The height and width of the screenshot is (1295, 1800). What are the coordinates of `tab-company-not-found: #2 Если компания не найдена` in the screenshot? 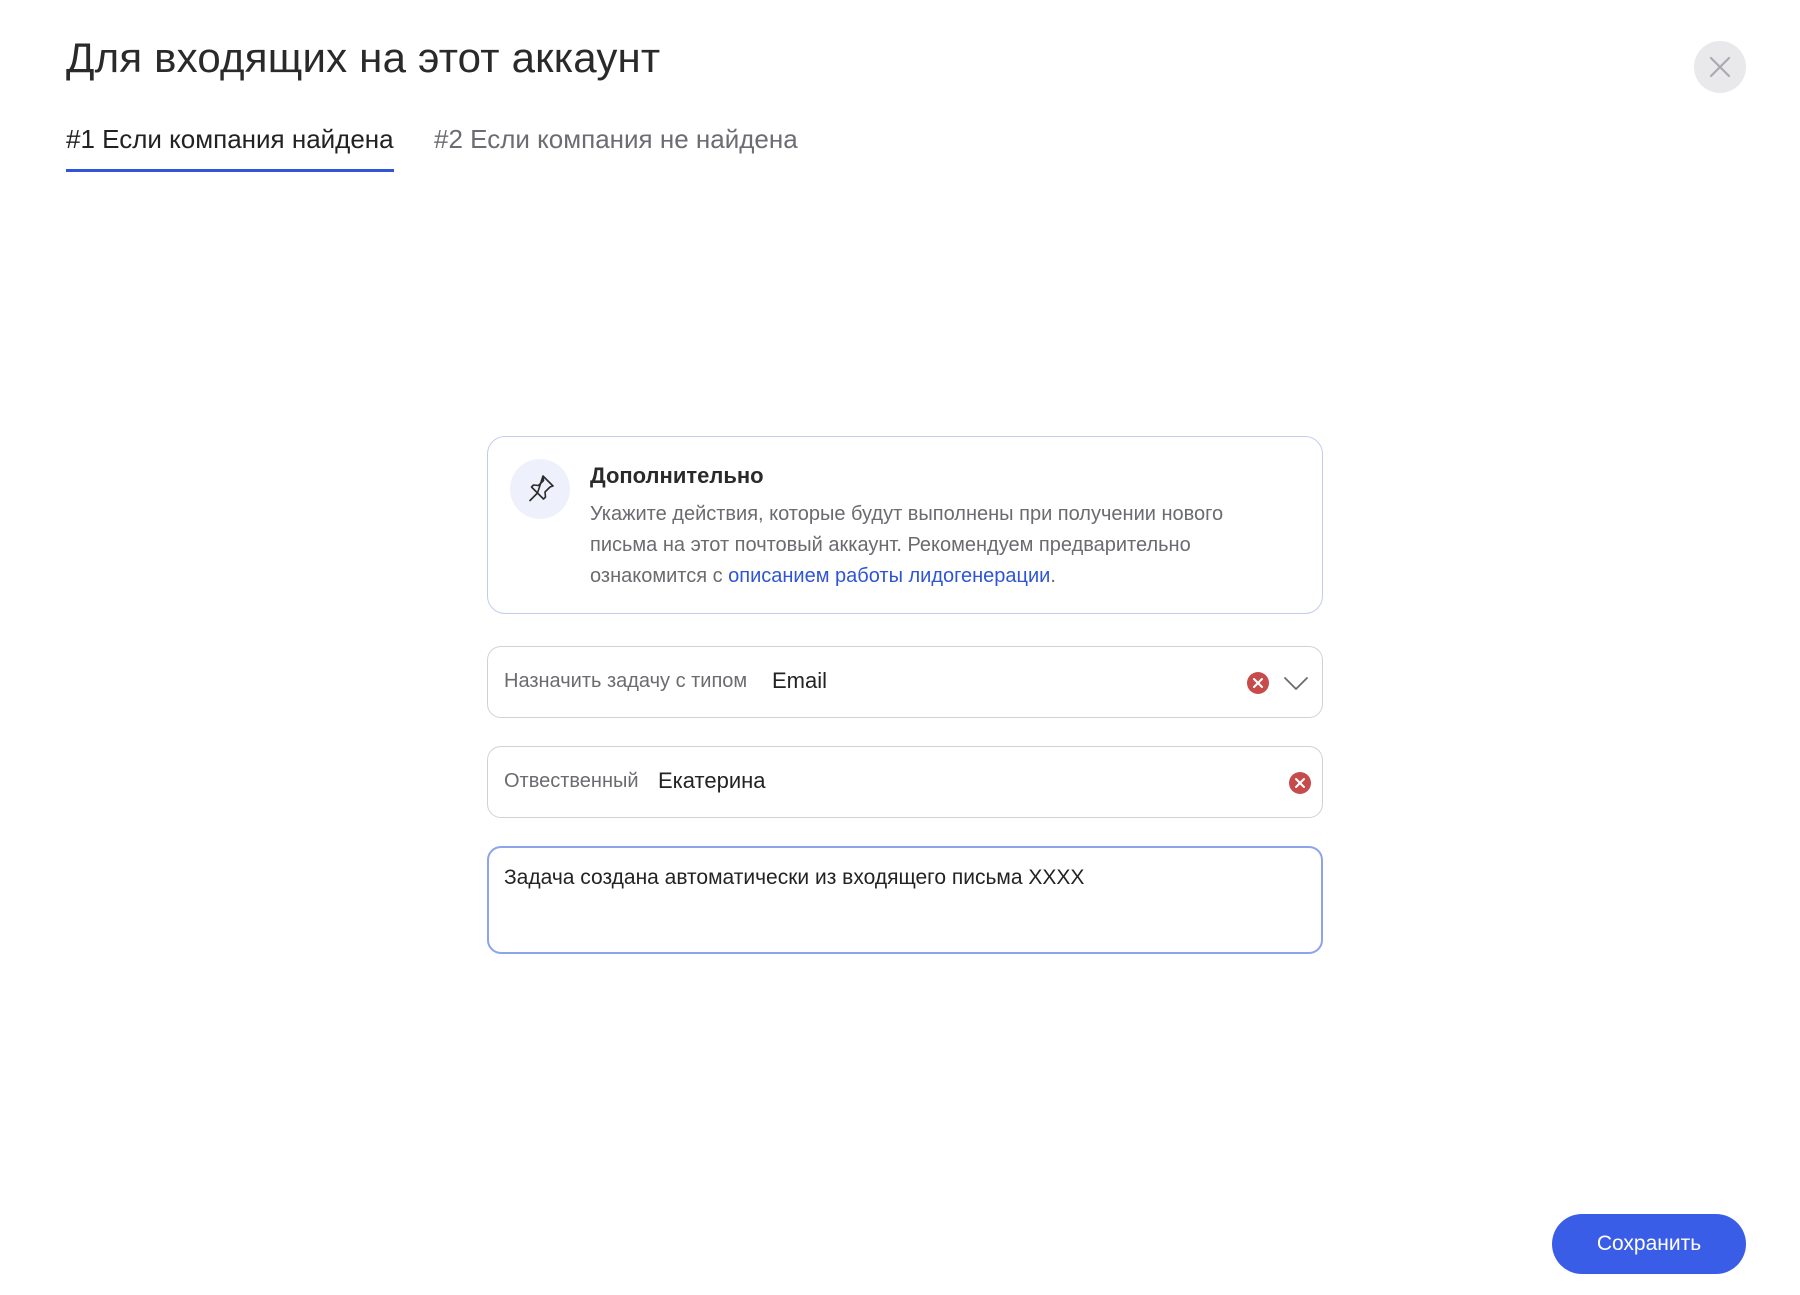 It's located at (616, 146).